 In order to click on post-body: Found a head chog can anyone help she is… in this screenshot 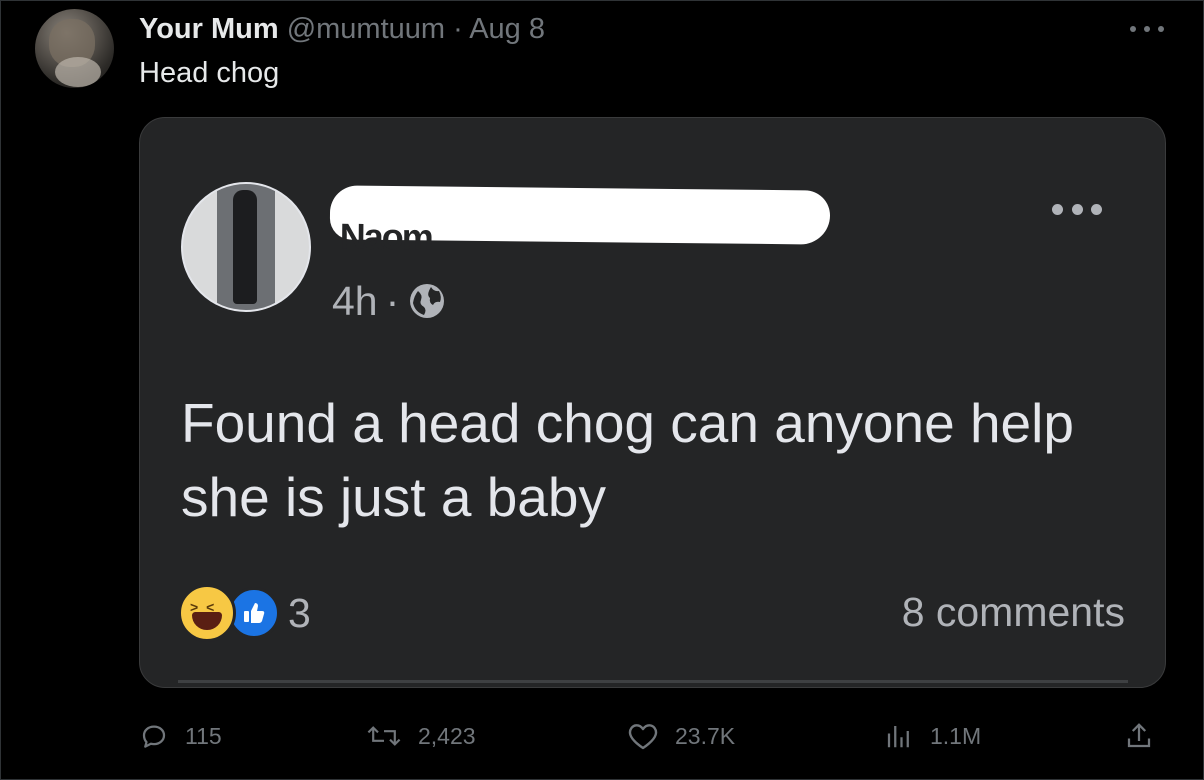, I will do `click(627, 460)`.